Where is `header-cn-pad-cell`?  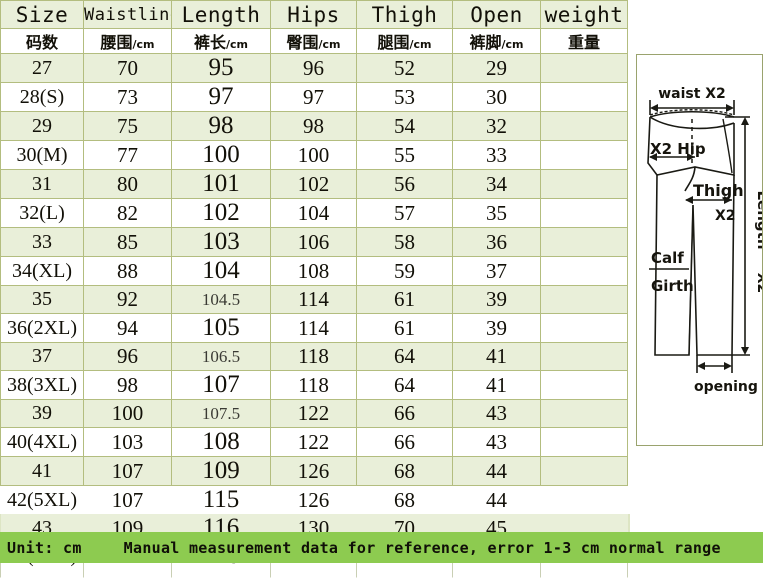
header-cn-pad-cell is located at coordinates (695, 41).